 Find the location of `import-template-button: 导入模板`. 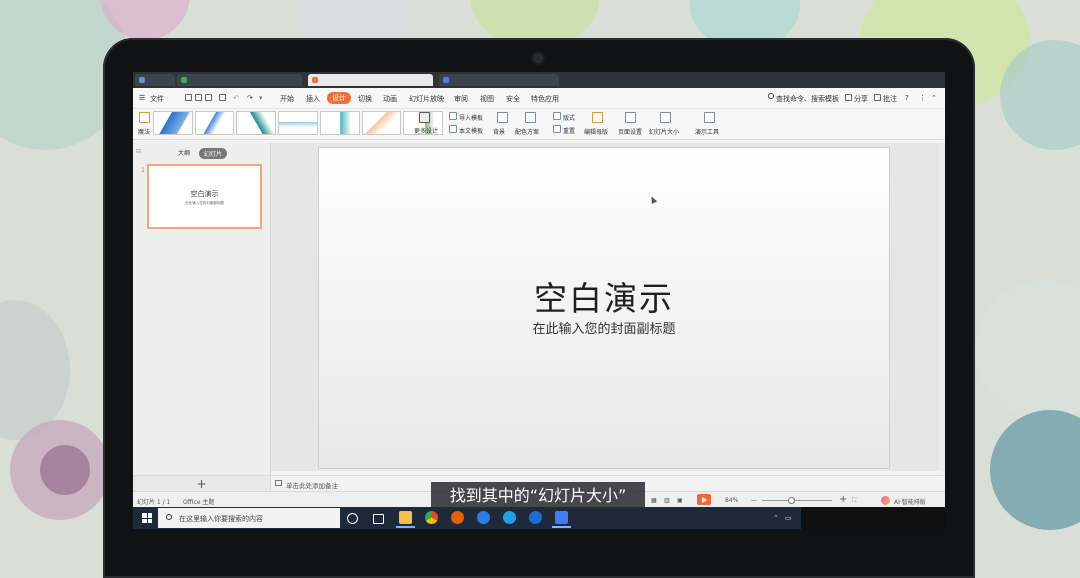

import-template-button: 导入模板 is located at coordinates (471, 117).